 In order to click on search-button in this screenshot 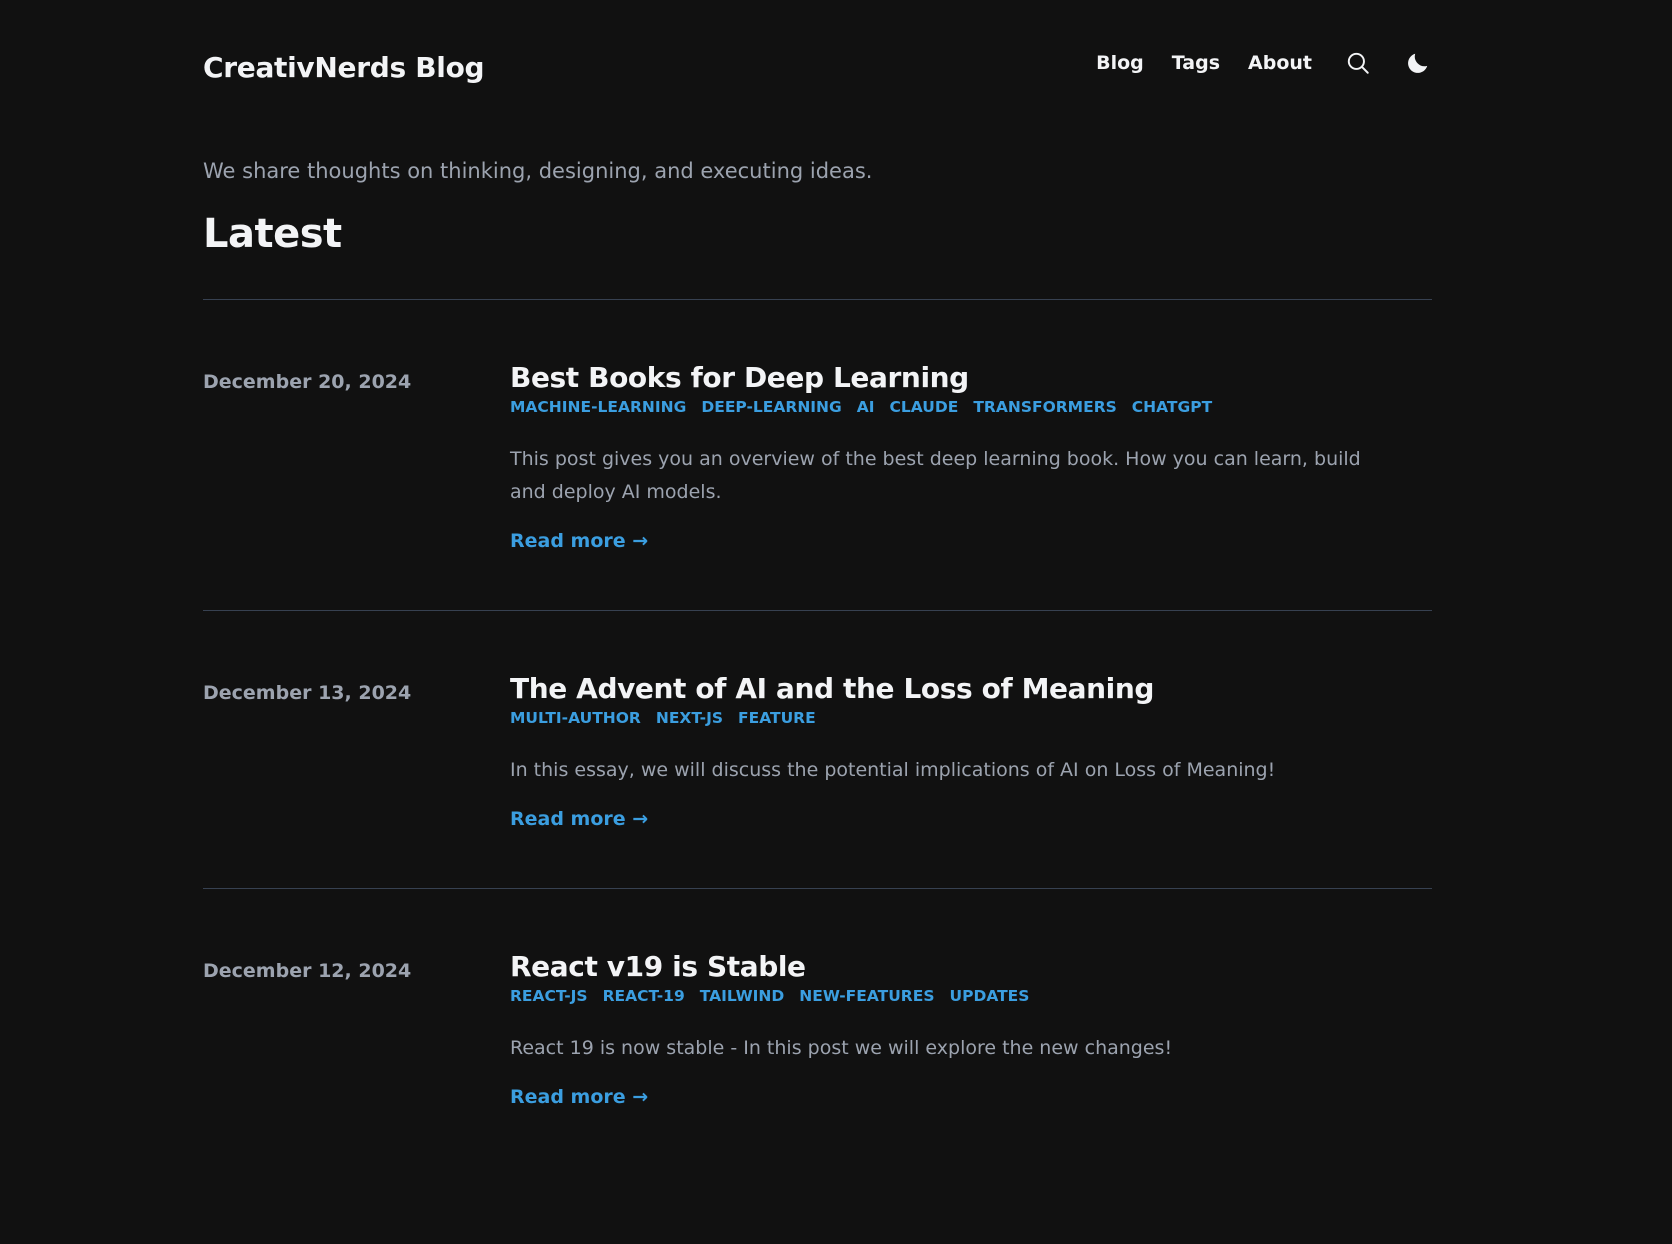, I will do `click(1358, 63)`.